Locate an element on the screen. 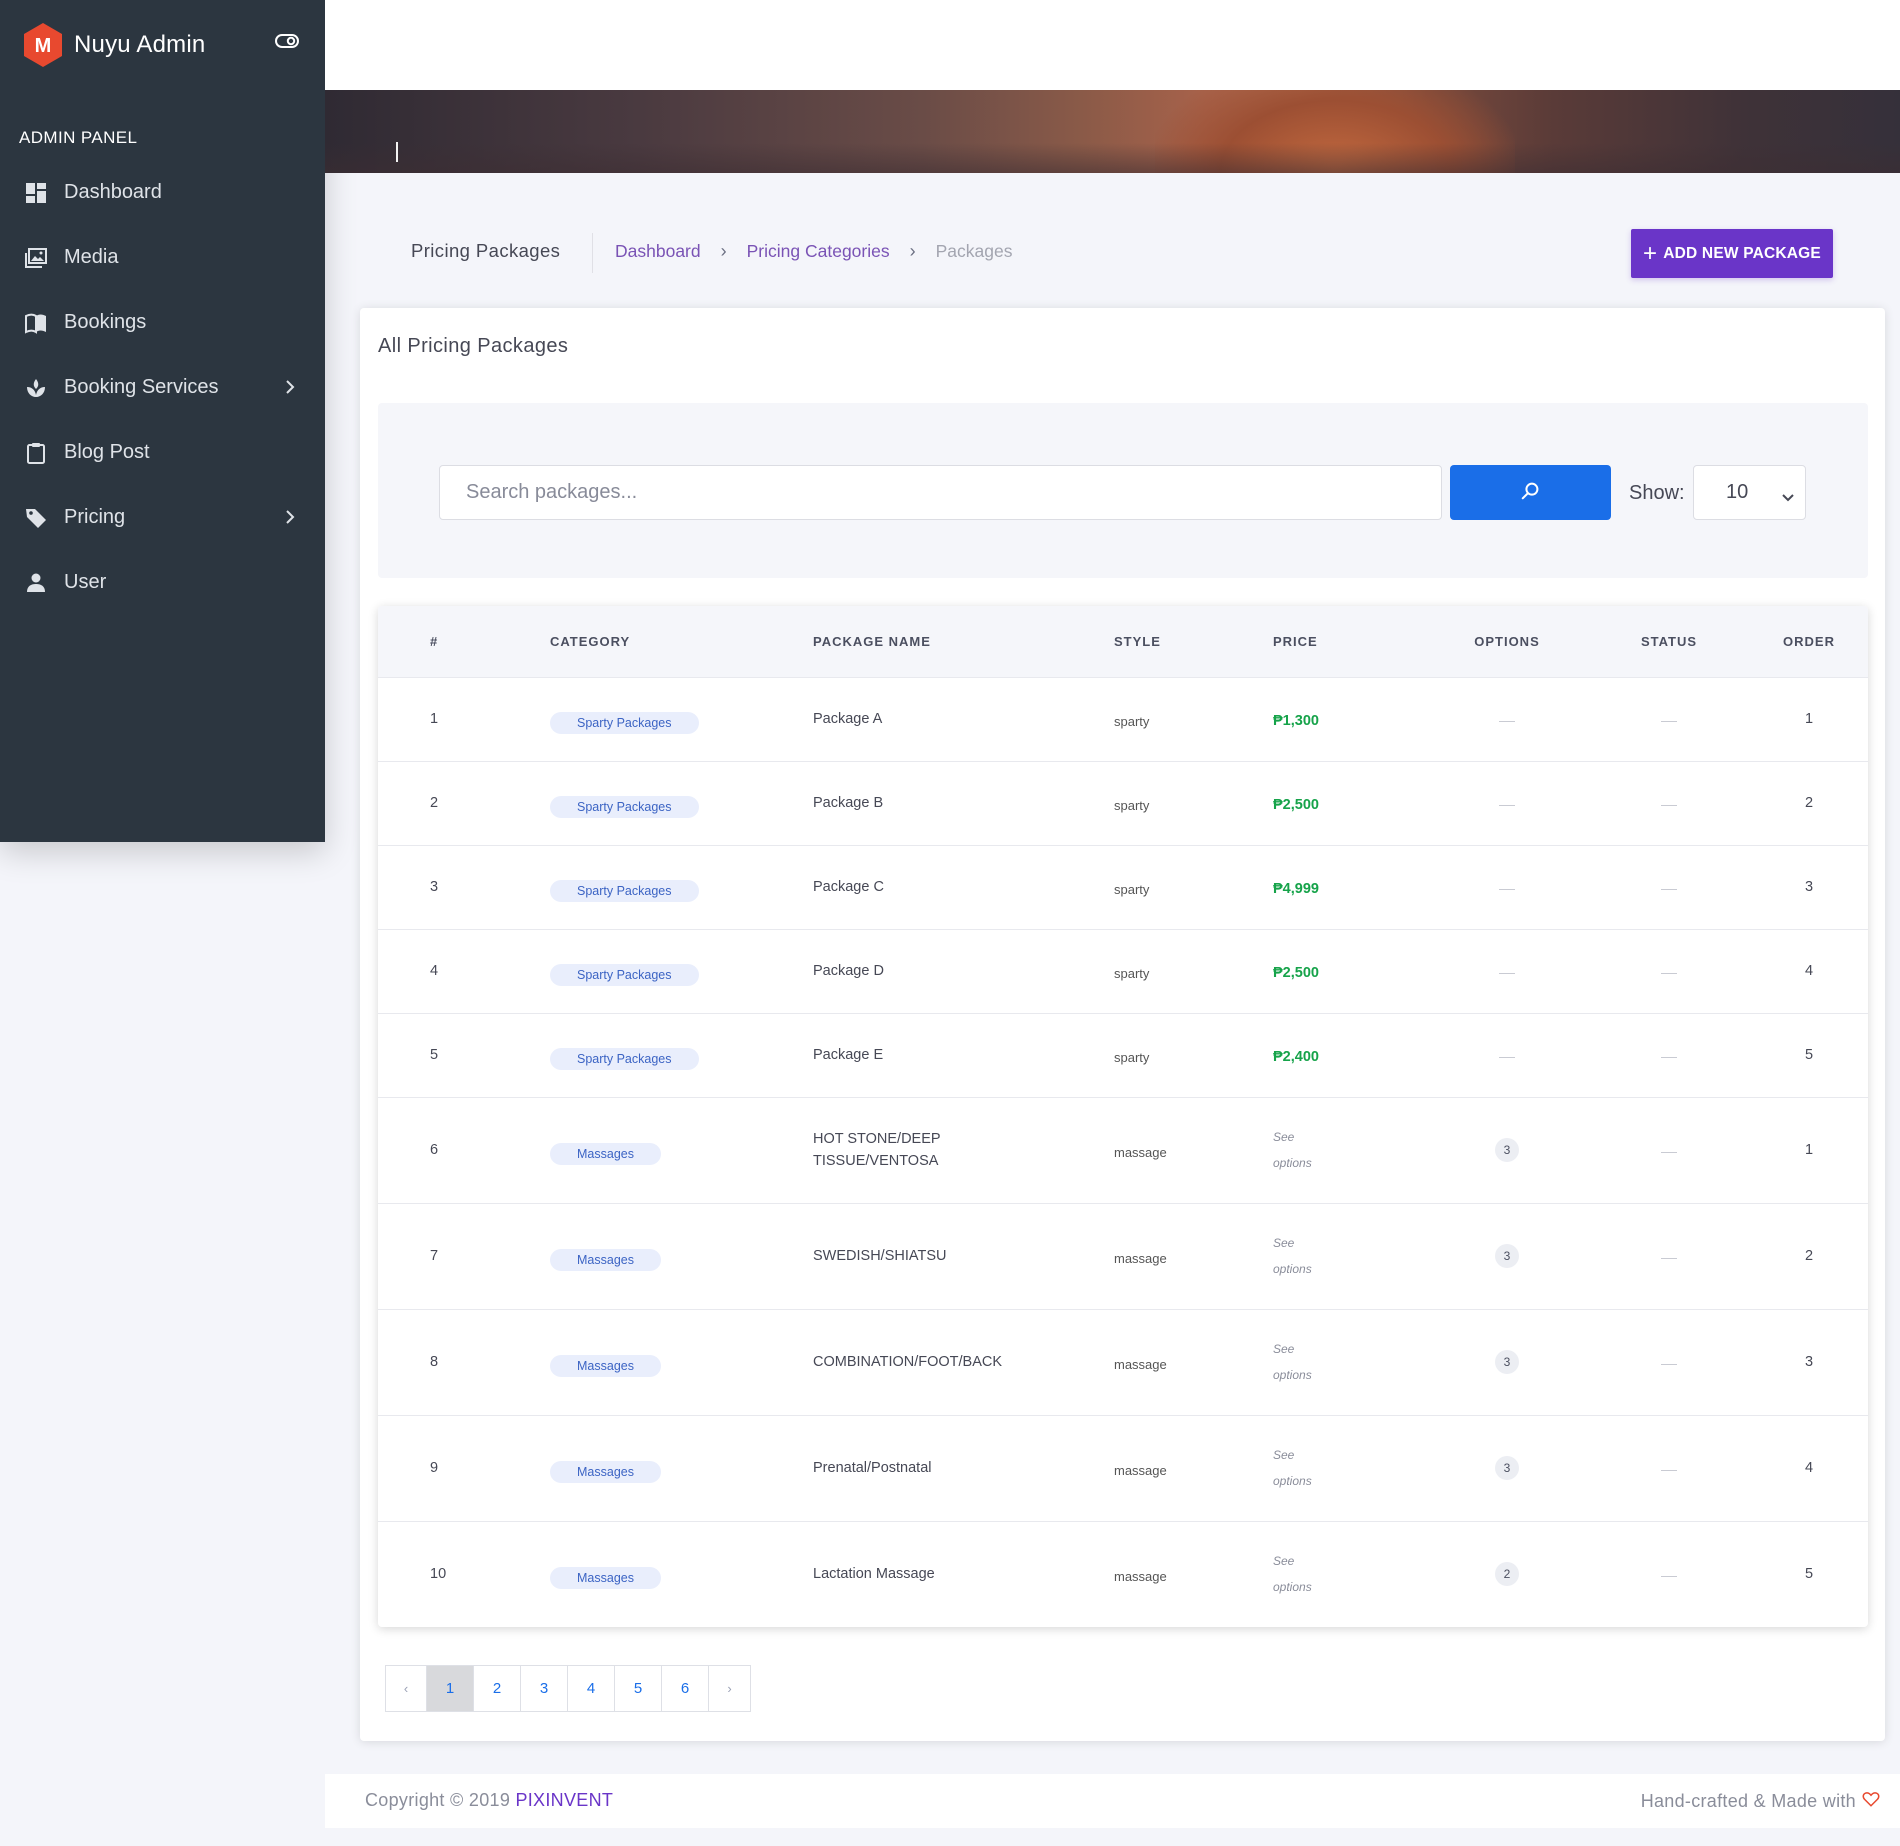 The width and height of the screenshot is (1900, 1846). package-name: Package C is located at coordinates (963, 887).